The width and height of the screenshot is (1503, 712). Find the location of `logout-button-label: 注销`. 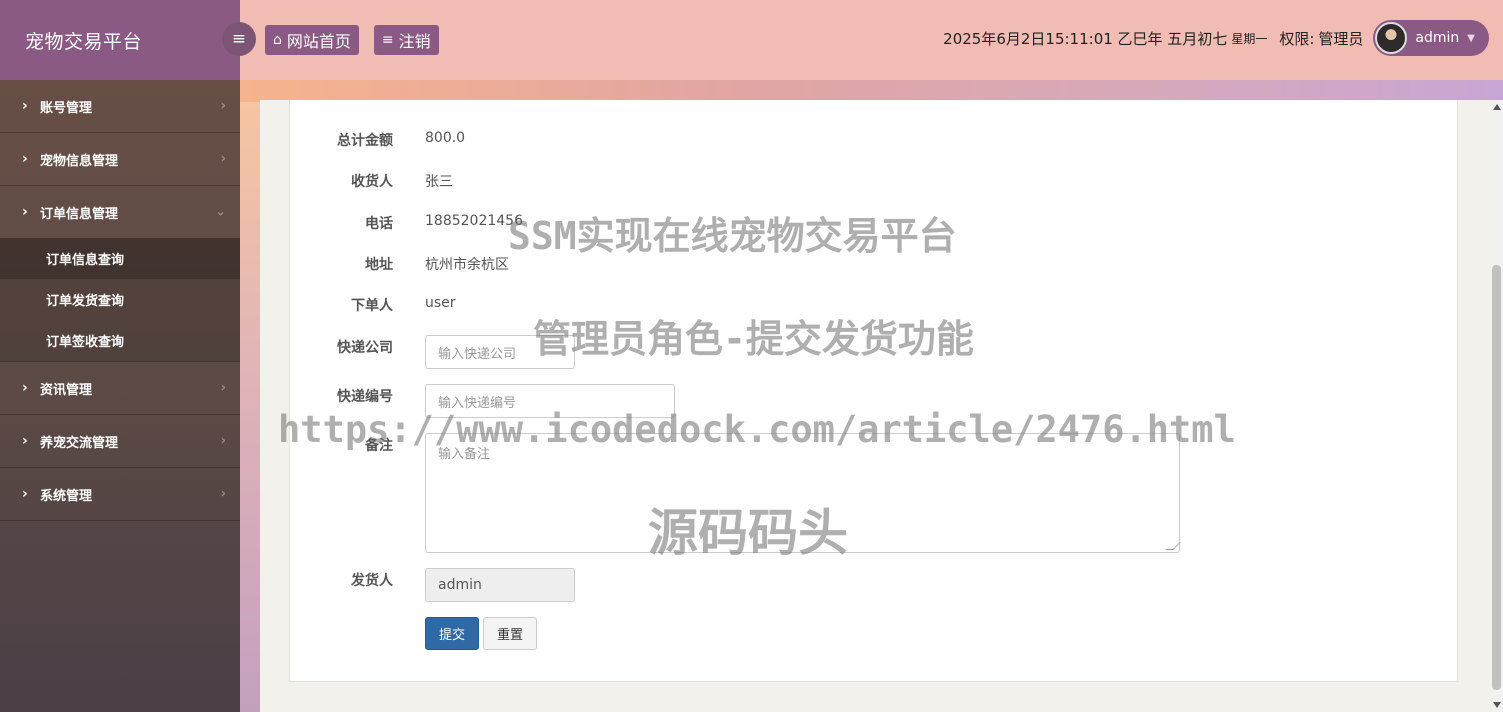

logout-button-label: 注销 is located at coordinates (414, 41).